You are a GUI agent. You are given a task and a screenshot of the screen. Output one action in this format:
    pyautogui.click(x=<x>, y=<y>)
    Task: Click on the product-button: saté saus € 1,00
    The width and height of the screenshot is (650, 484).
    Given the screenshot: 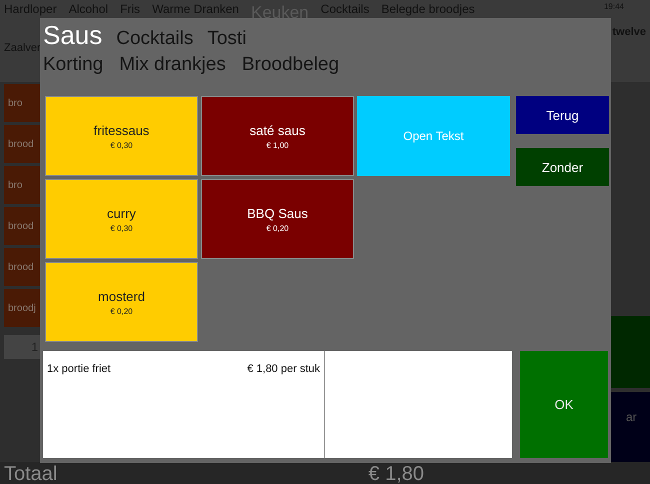 What is the action you would take?
    pyautogui.click(x=277, y=136)
    